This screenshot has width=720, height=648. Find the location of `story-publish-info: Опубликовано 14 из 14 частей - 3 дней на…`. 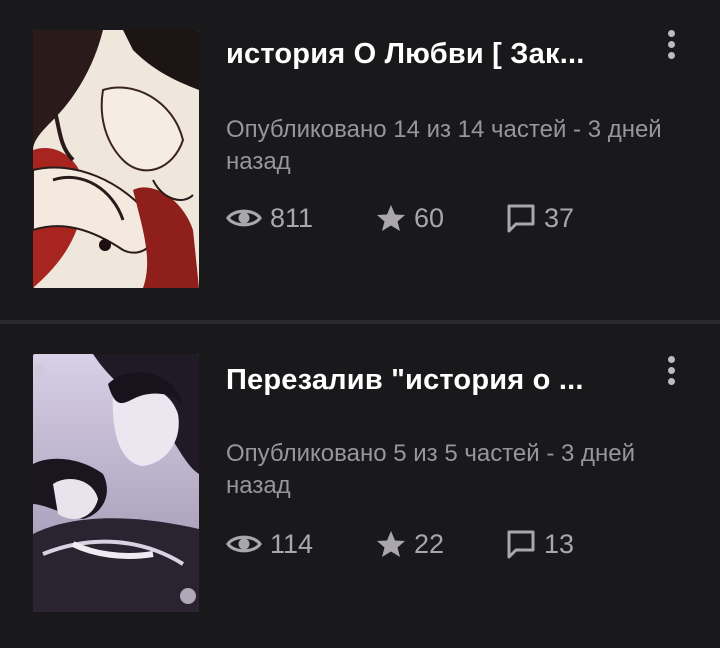

story-publish-info: Опубликовано 14 из 14 частей - 3 дней на… is located at coordinates (444, 145).